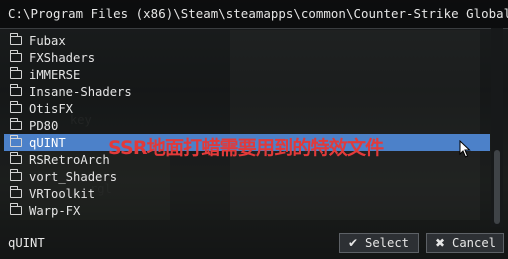  What do you see at coordinates (26, 243) in the screenshot?
I see `selected-filename: qUINT` at bounding box center [26, 243].